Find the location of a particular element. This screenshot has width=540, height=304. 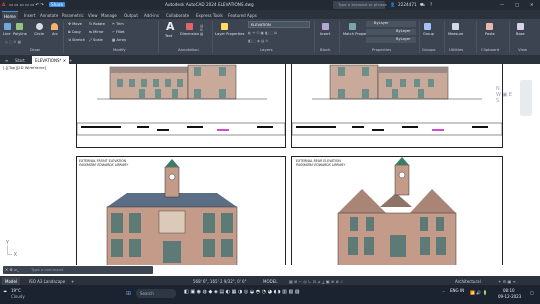

paste-tool-label: Paste is located at coordinates (490, 34).